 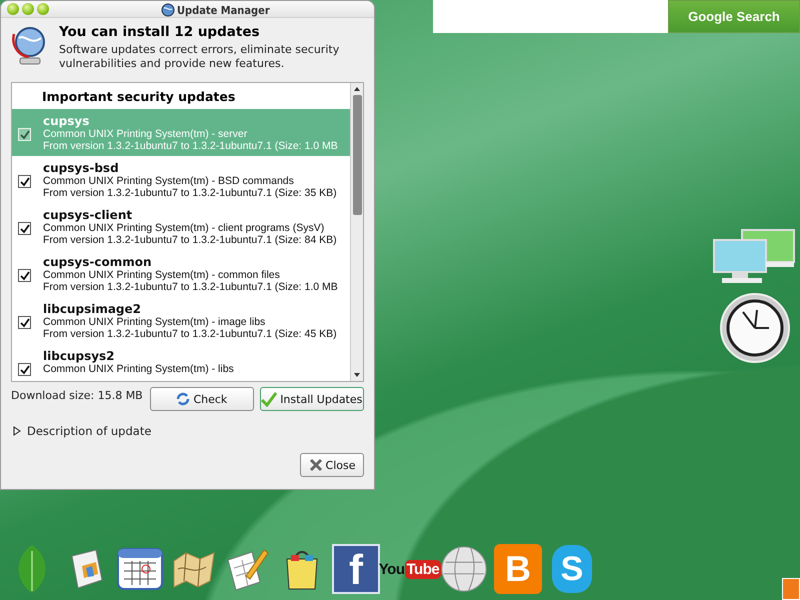 What do you see at coordinates (88, 215) in the screenshot?
I see `package-name: cupsys-client` at bounding box center [88, 215].